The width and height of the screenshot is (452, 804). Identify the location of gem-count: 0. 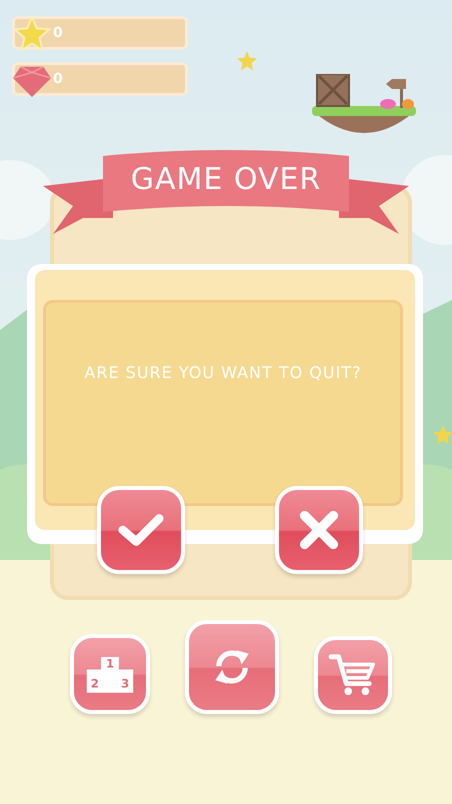
(58, 79).